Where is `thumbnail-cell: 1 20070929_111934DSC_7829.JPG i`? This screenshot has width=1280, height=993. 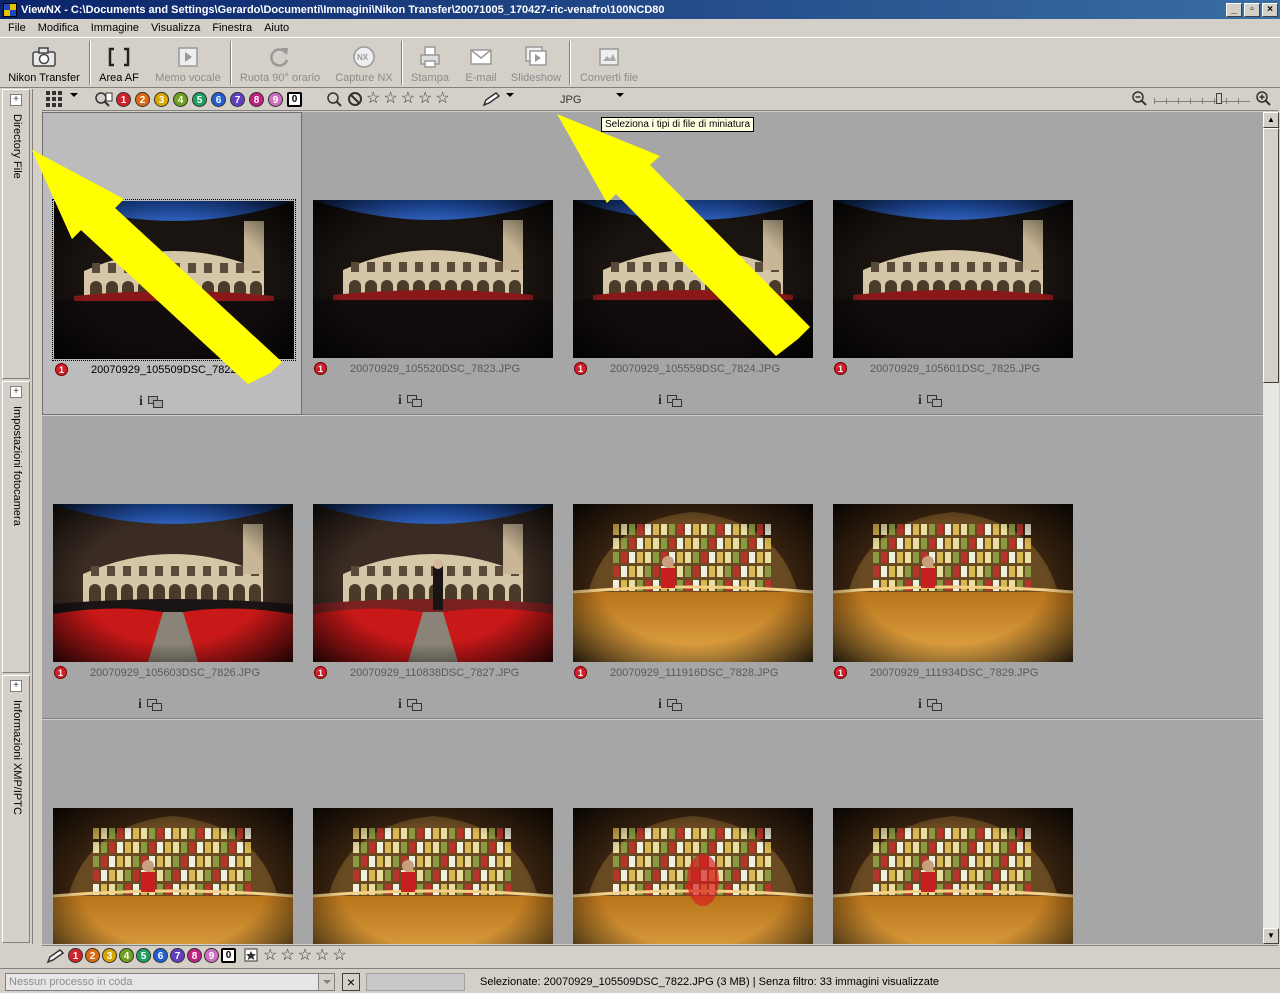 thumbnail-cell: 1 20070929_111934DSC_7829.JPG i is located at coordinates (952, 567).